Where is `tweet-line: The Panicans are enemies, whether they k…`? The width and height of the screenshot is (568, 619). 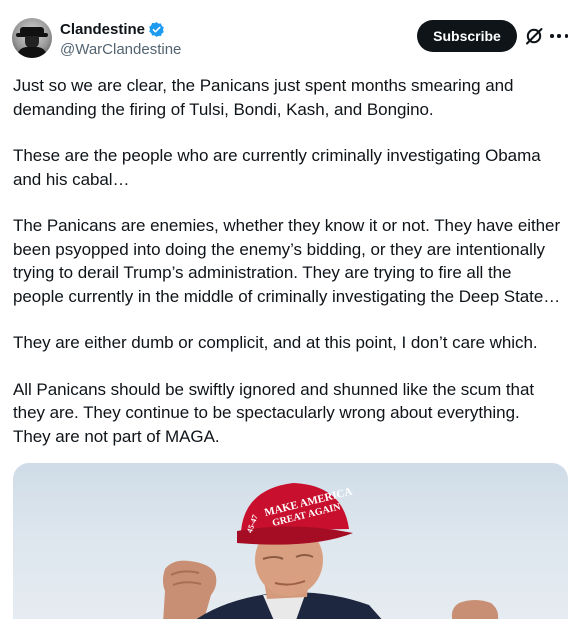
tweet-line: The Panicans are enemies, whether they k… is located at coordinates (287, 225).